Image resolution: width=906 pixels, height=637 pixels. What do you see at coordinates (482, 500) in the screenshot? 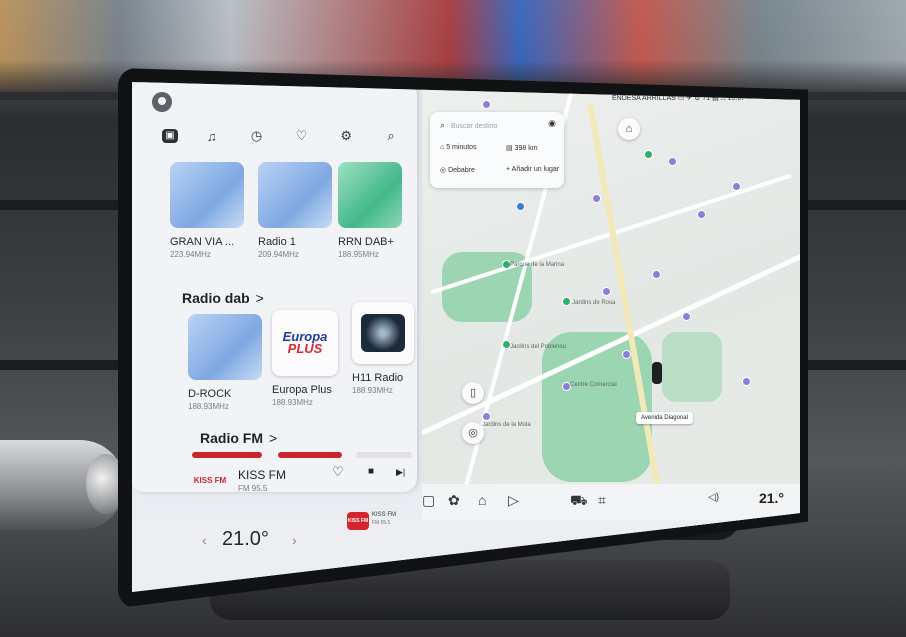
I see `home-icon: ⌂` at bounding box center [482, 500].